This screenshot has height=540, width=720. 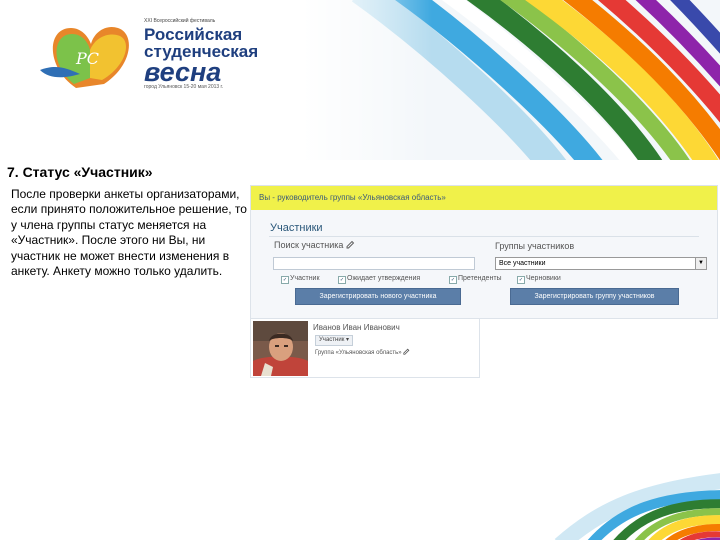 I want to click on participant-name: Иванов Иван Иванович, so click(x=356, y=327).